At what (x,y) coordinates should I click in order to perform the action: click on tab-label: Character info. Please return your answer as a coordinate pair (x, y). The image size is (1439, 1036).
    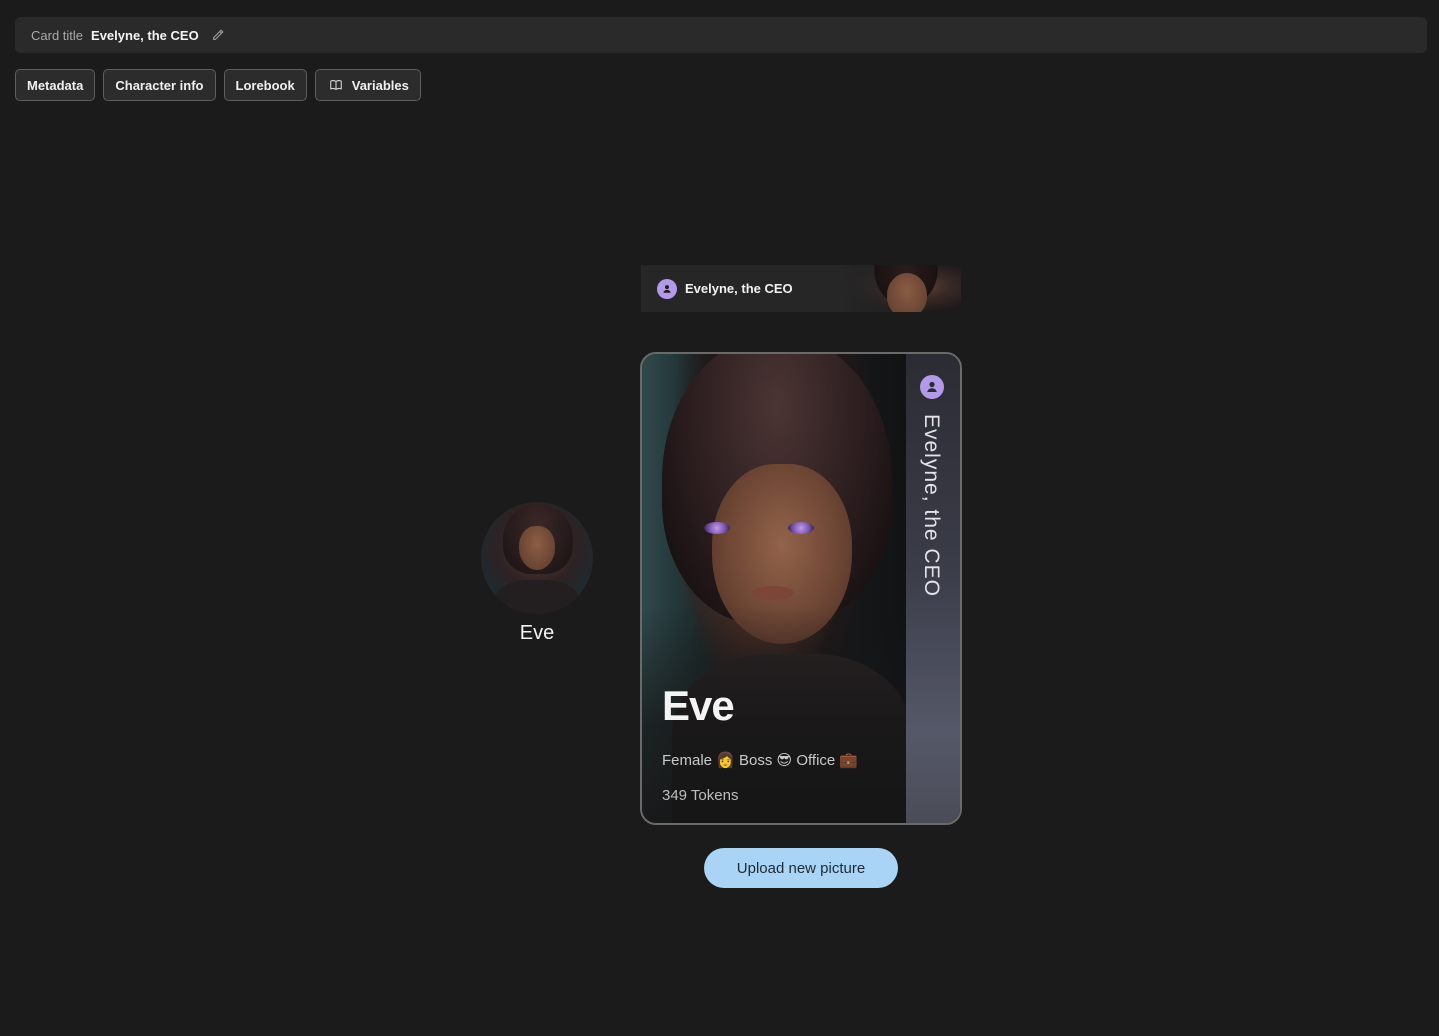
    Looking at the image, I should click on (159, 85).